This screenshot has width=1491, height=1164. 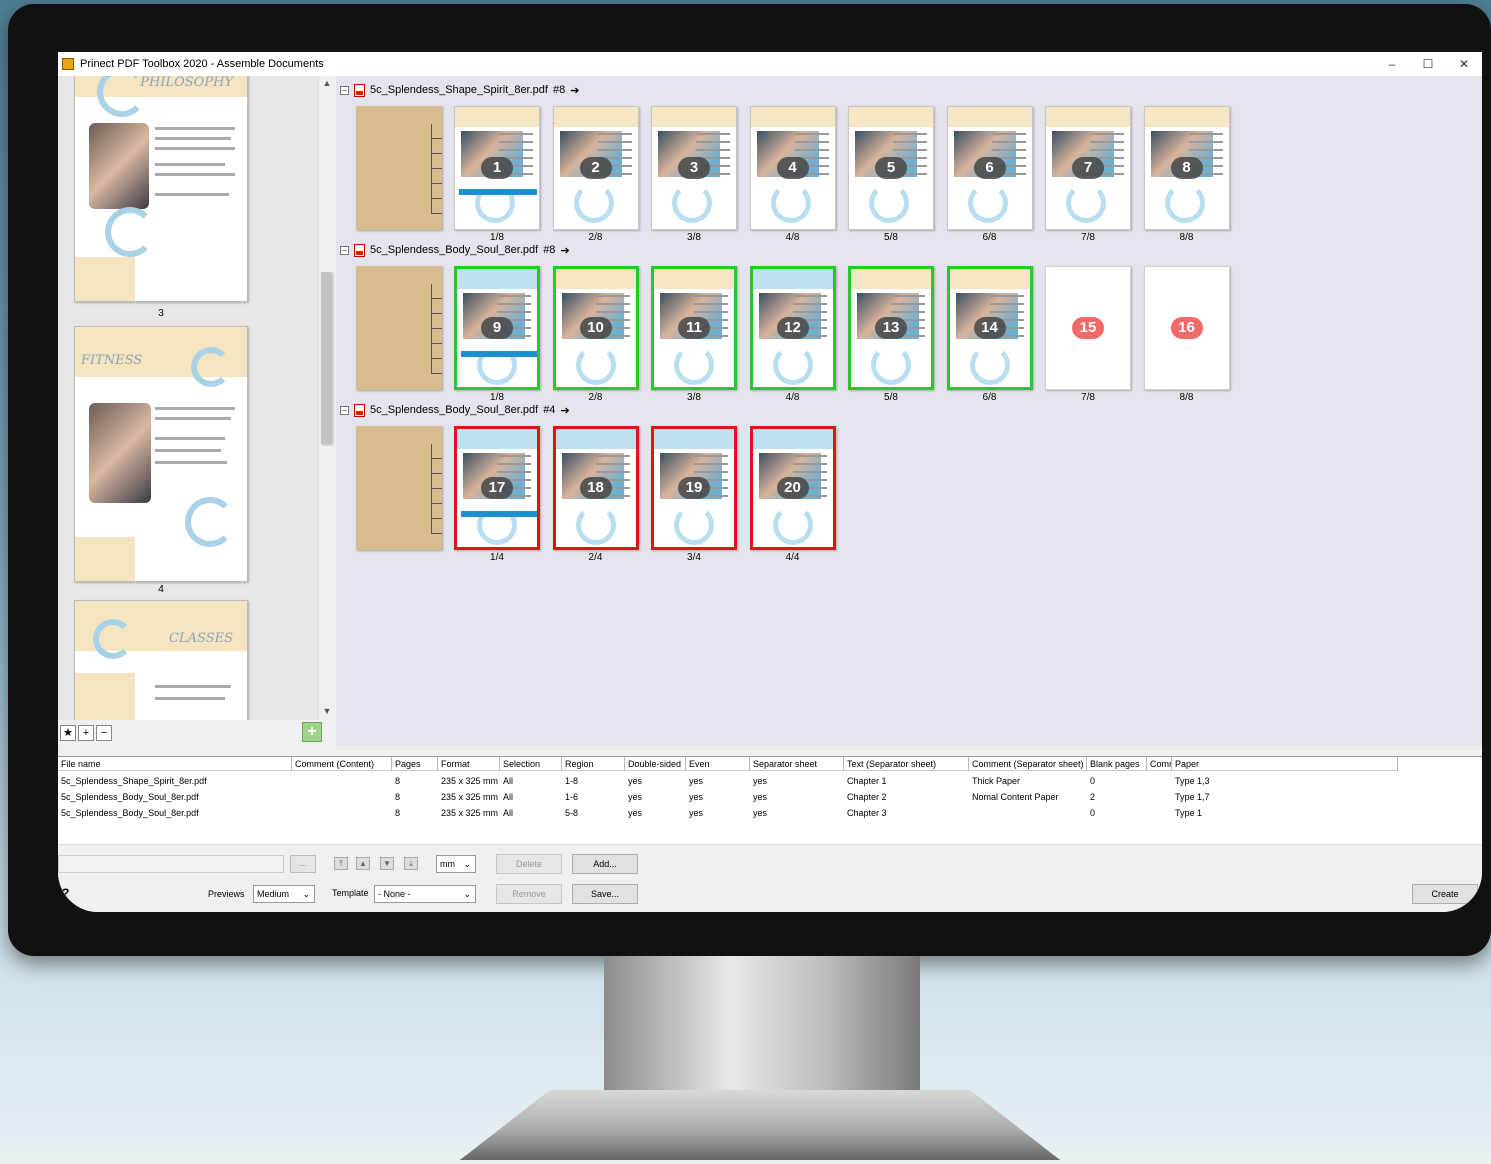 I want to click on column-header: Format, so click(x=469, y=764).